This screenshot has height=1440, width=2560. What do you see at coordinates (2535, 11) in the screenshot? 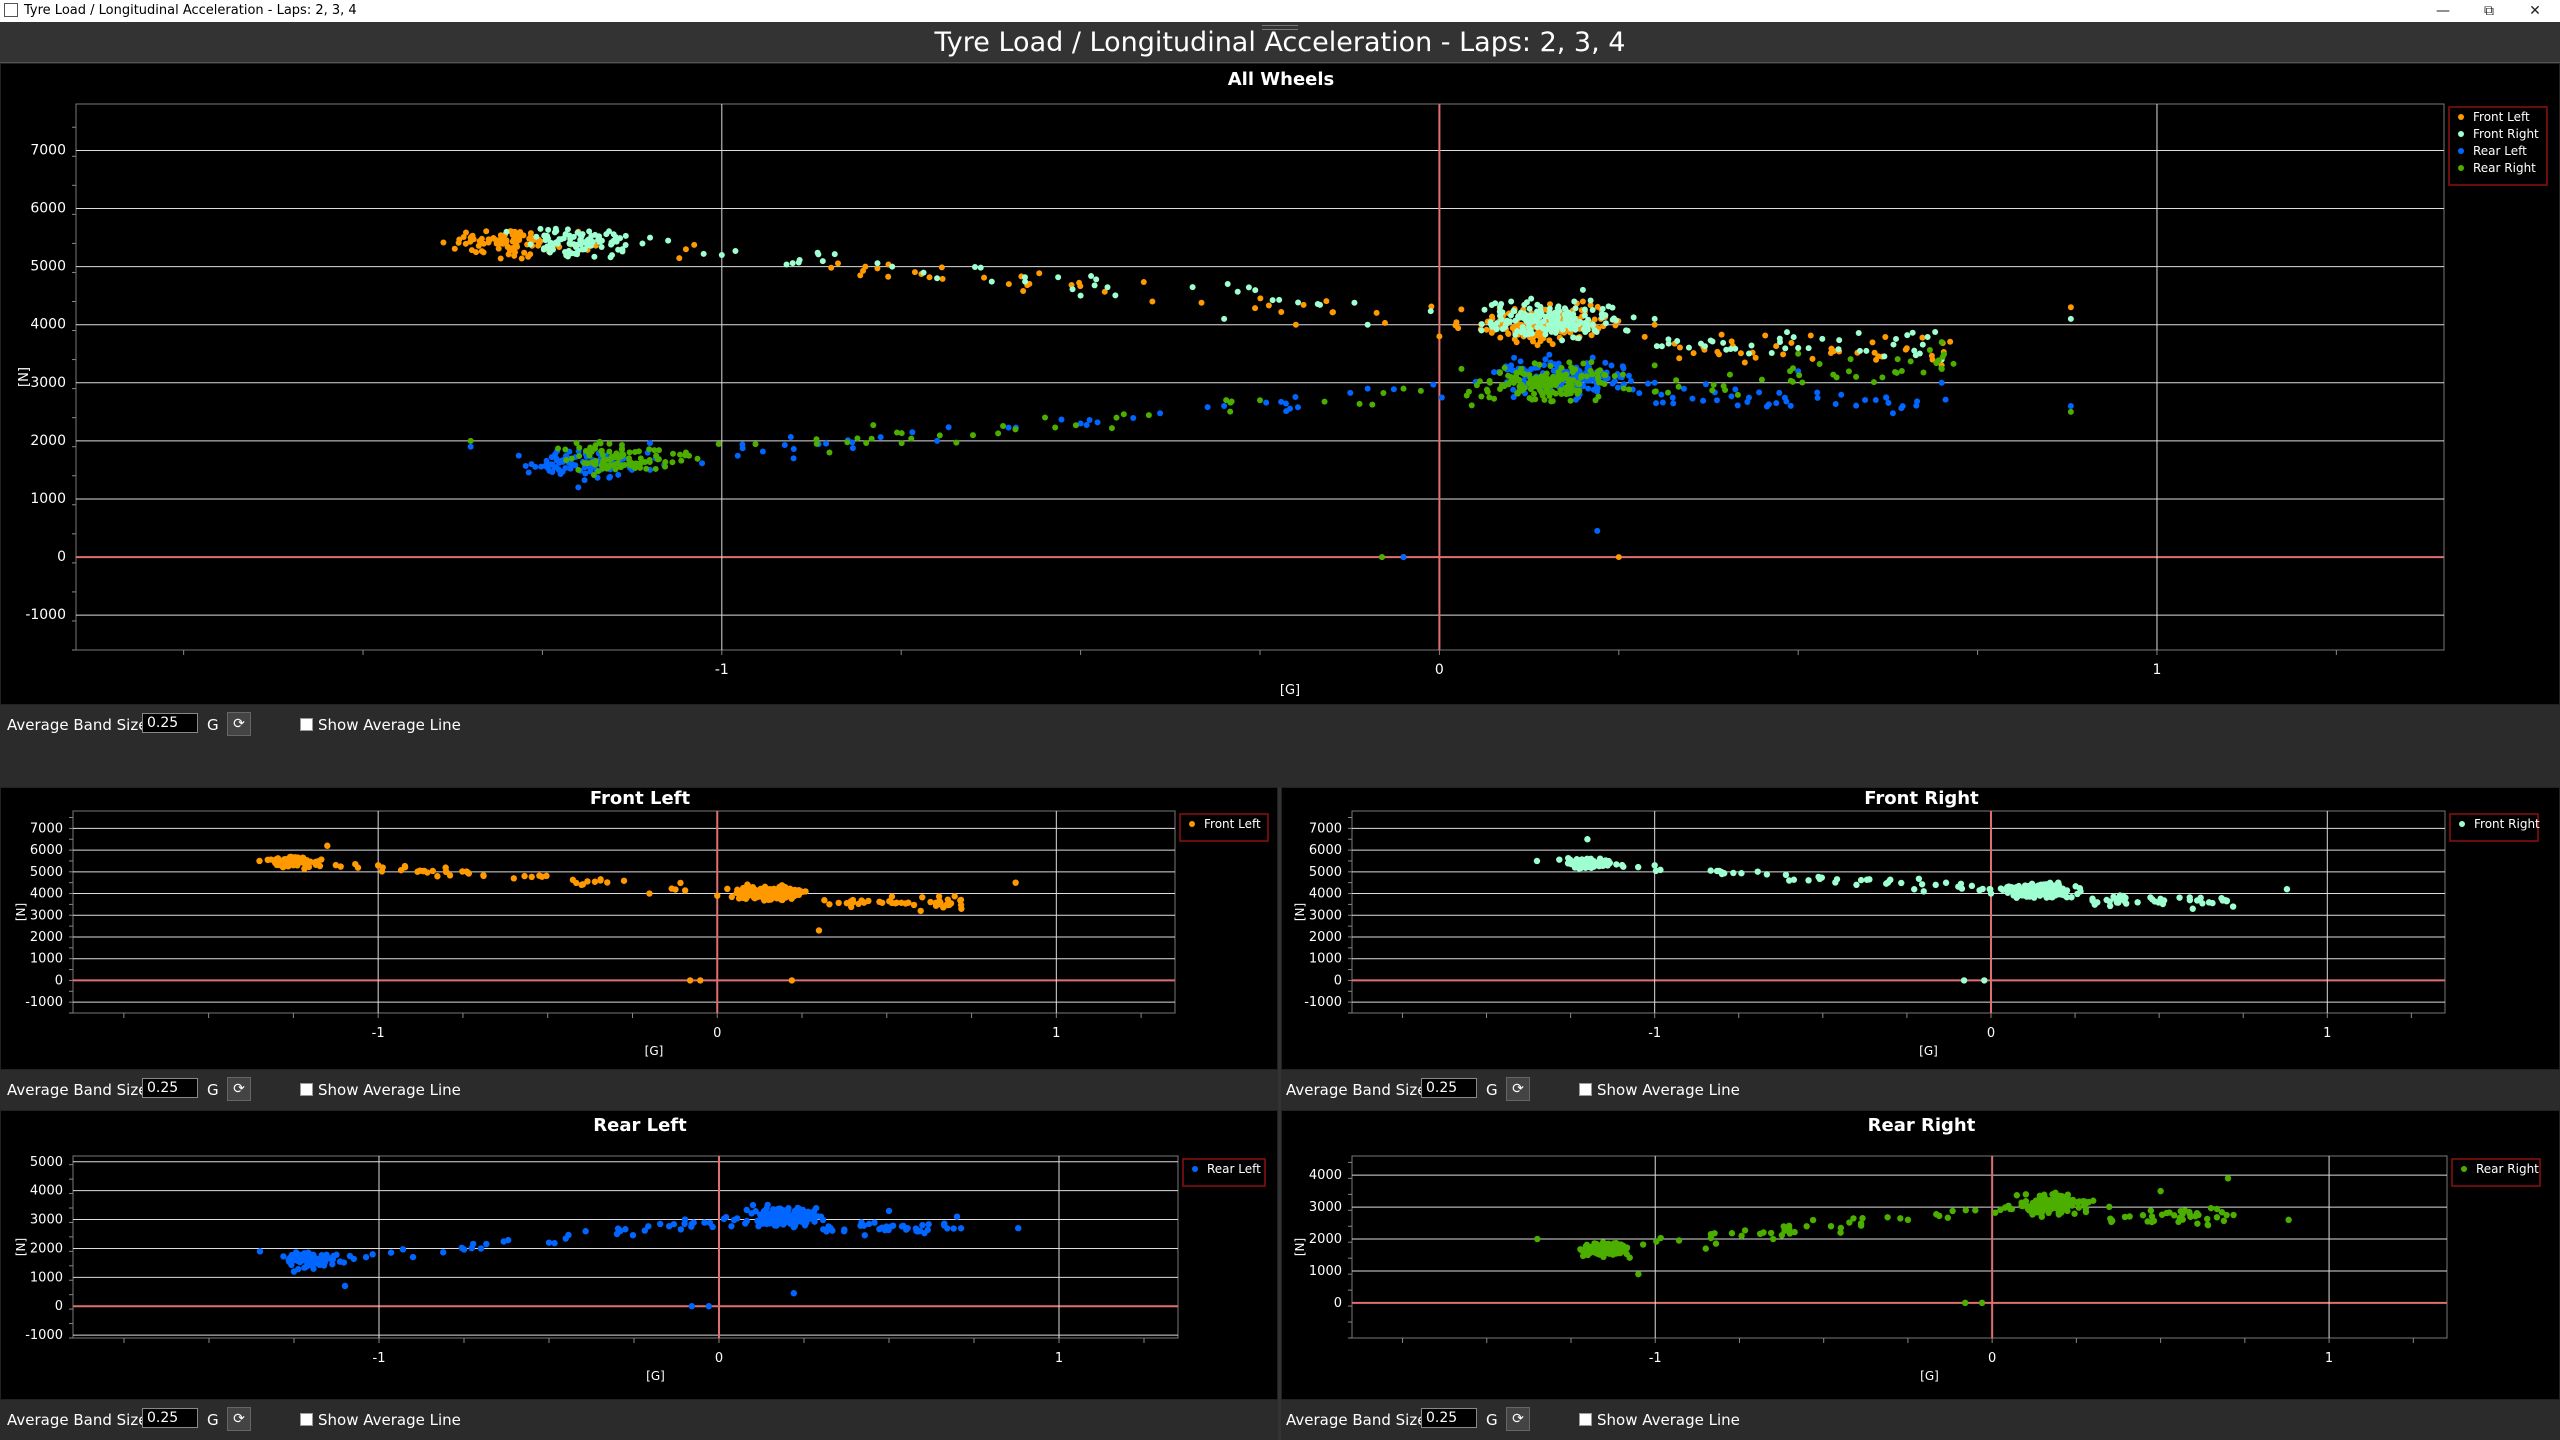
I see `close-icon: ✕` at bounding box center [2535, 11].